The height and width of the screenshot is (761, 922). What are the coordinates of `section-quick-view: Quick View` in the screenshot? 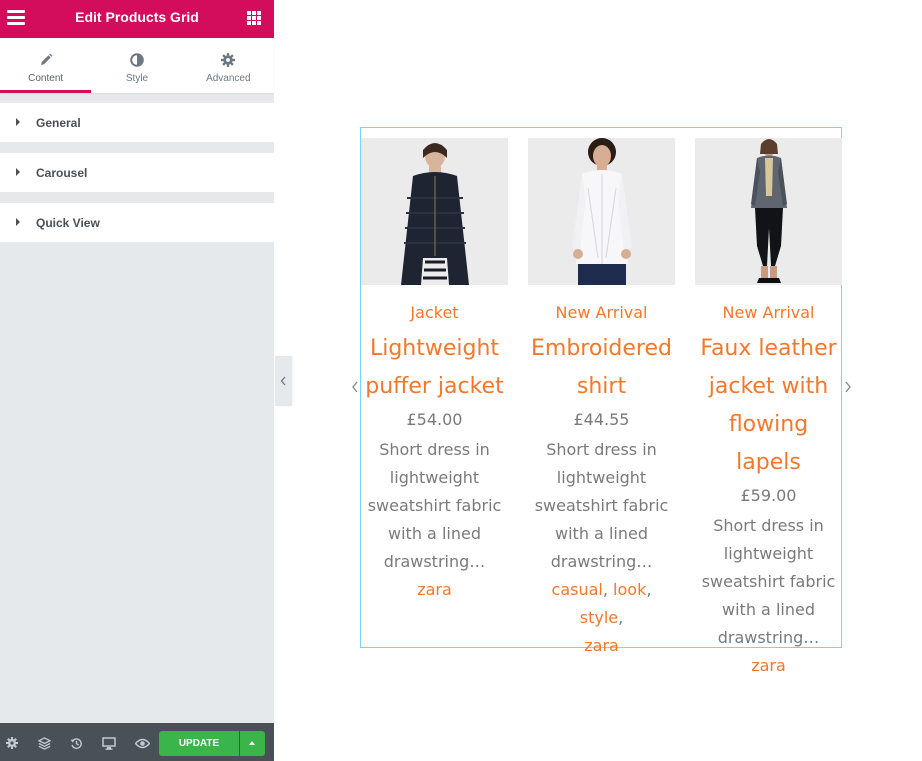 It's located at (137, 222).